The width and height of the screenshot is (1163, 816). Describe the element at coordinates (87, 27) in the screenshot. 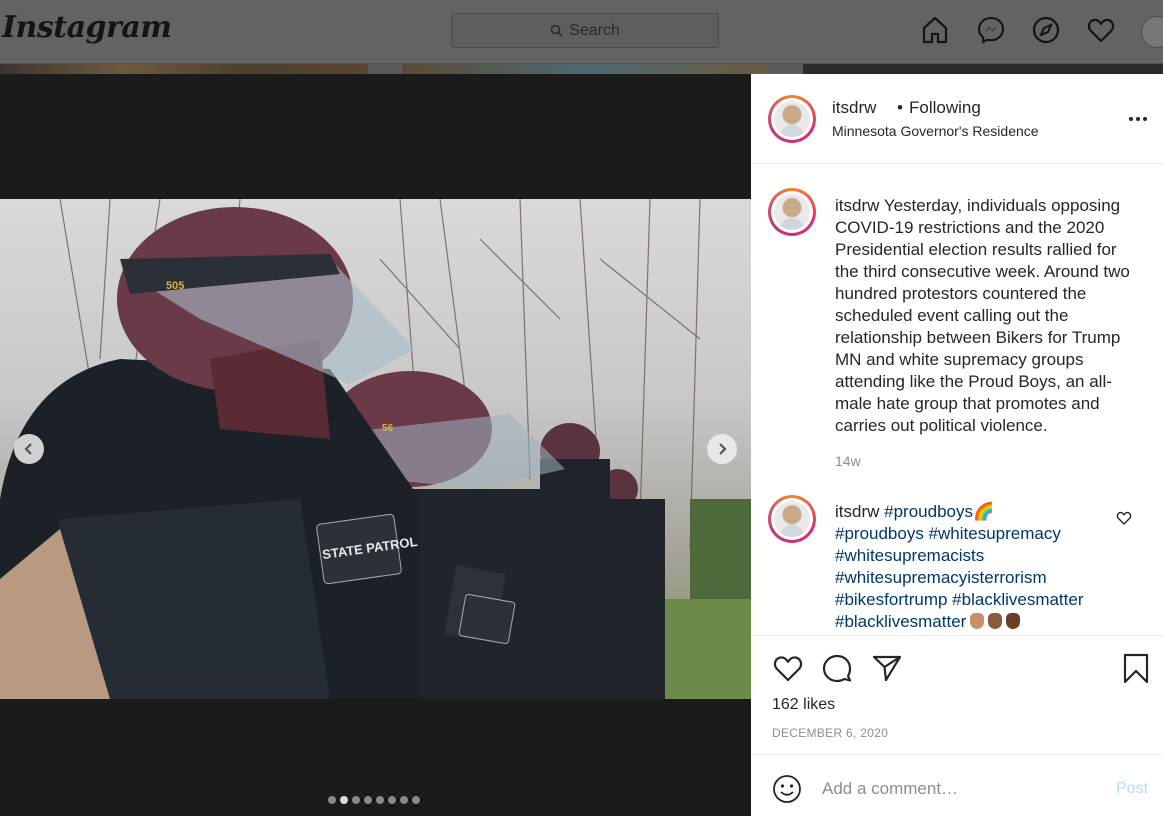

I see `instagram-logo: Instagram` at that location.